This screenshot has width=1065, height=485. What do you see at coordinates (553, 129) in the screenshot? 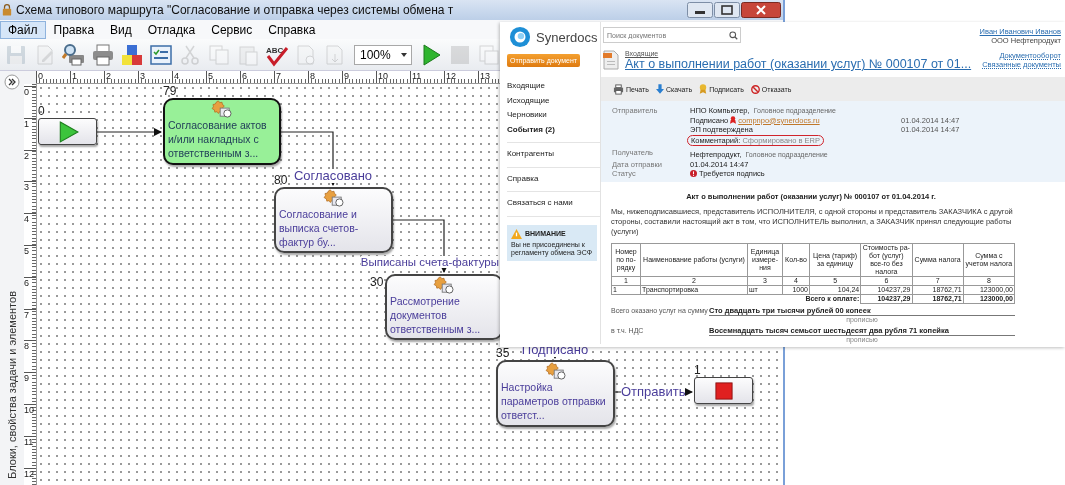
I see `nav-link: События (2)` at bounding box center [553, 129].